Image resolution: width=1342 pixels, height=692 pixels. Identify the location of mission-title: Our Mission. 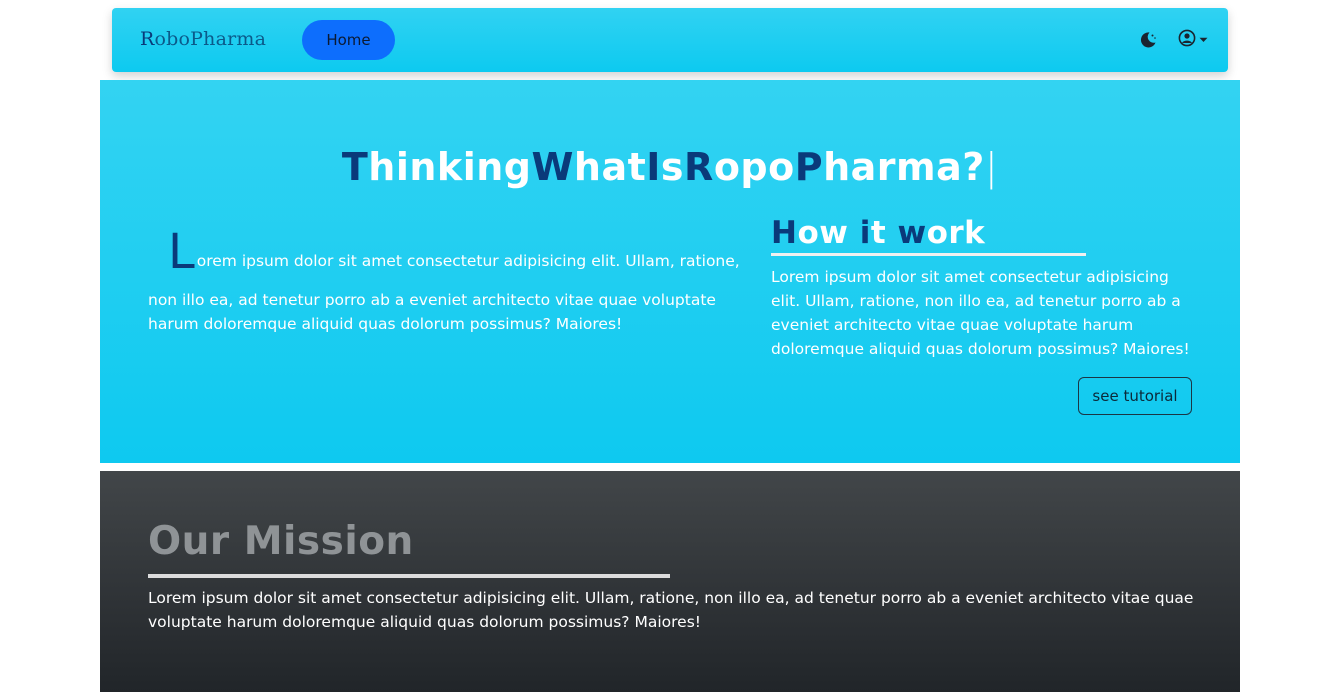
(281, 541).